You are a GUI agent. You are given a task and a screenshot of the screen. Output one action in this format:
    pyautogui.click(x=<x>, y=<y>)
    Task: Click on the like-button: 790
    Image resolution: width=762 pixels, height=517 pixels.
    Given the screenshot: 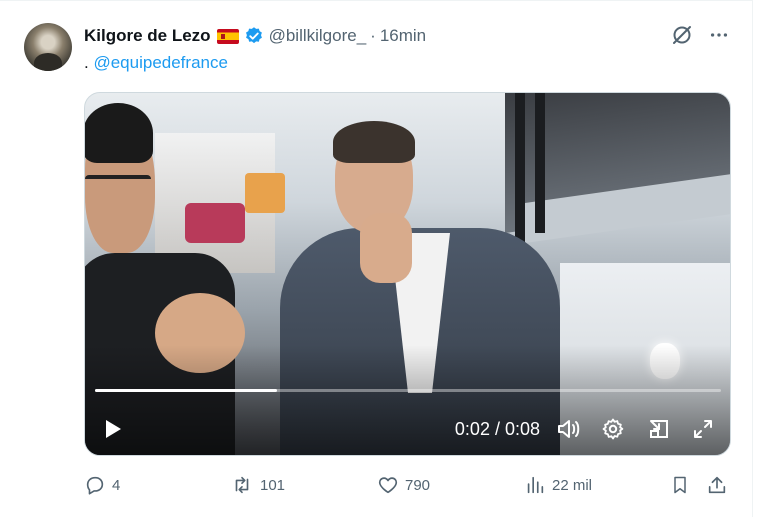 What is the action you would take?
    pyautogui.click(x=403, y=485)
    